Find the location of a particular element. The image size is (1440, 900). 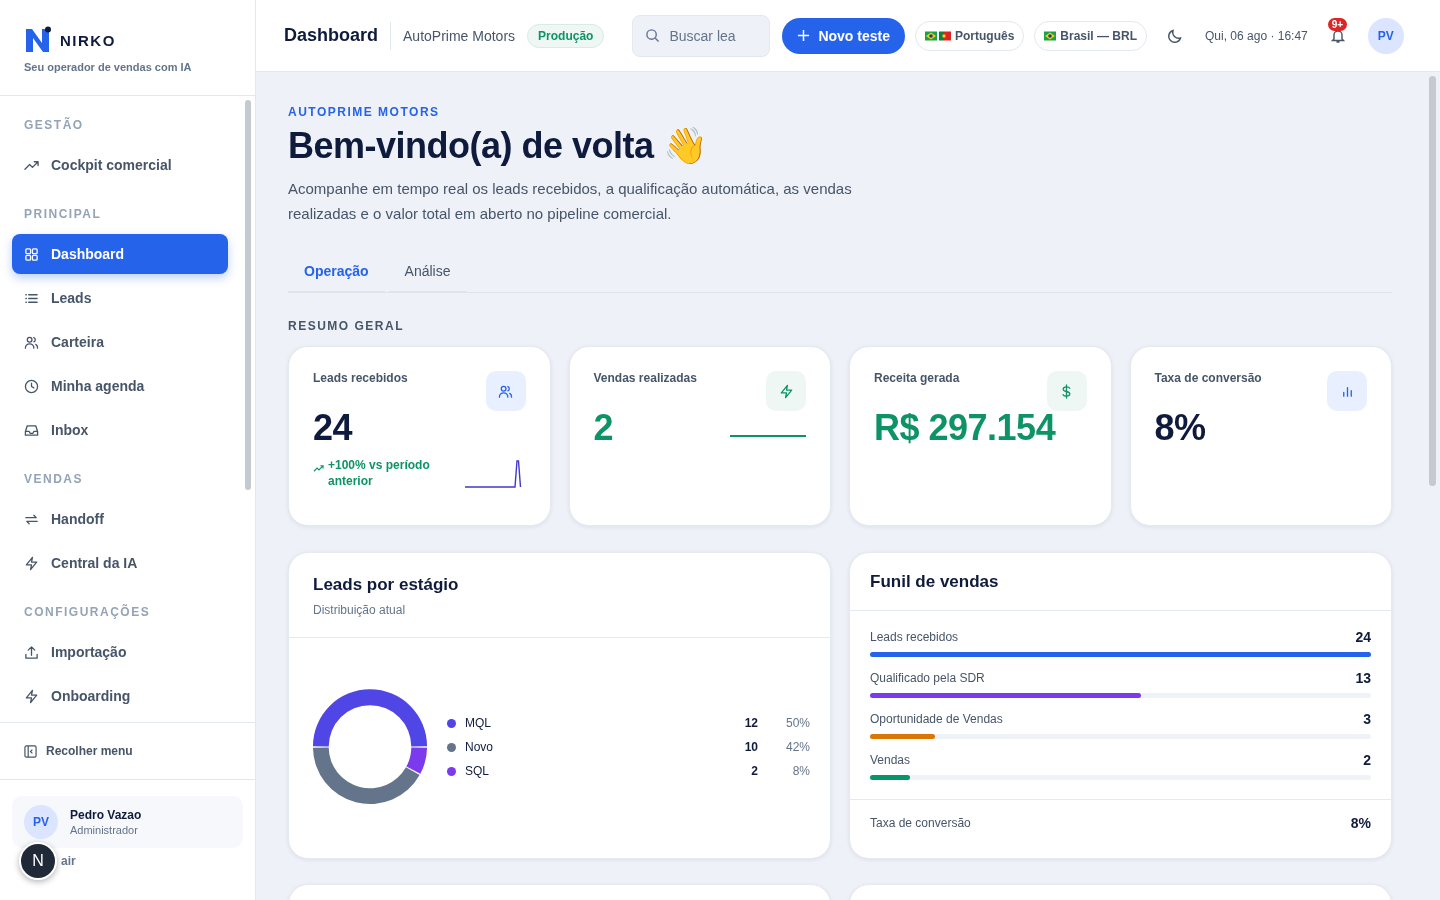

nav-item: Minha agenda is located at coordinates (120, 386).